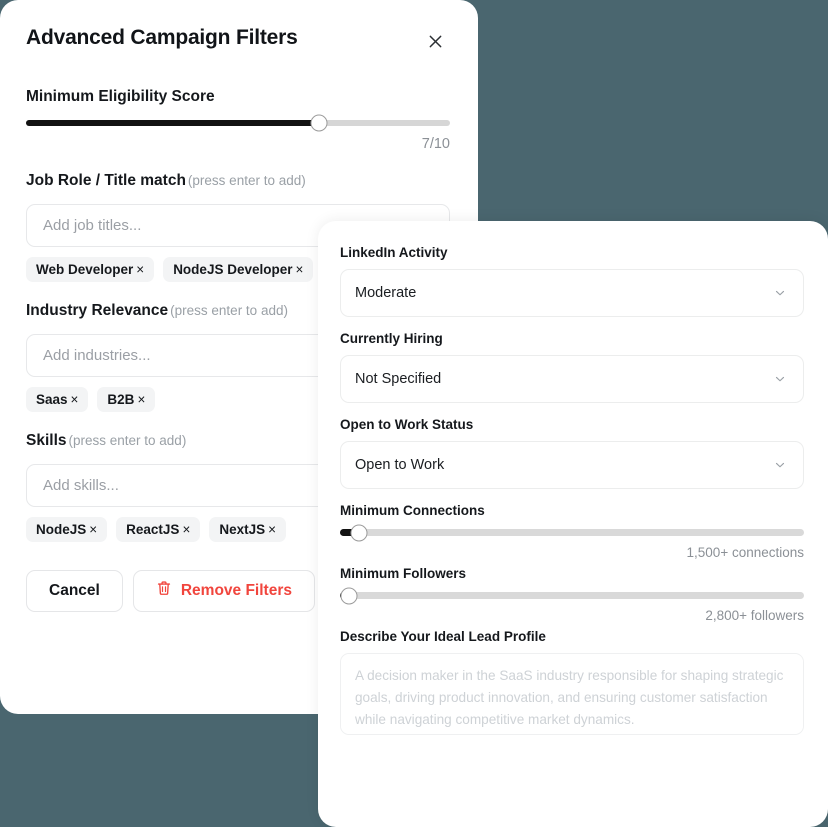  I want to click on industry-relevance-hint: (press enter to add), so click(229, 310).